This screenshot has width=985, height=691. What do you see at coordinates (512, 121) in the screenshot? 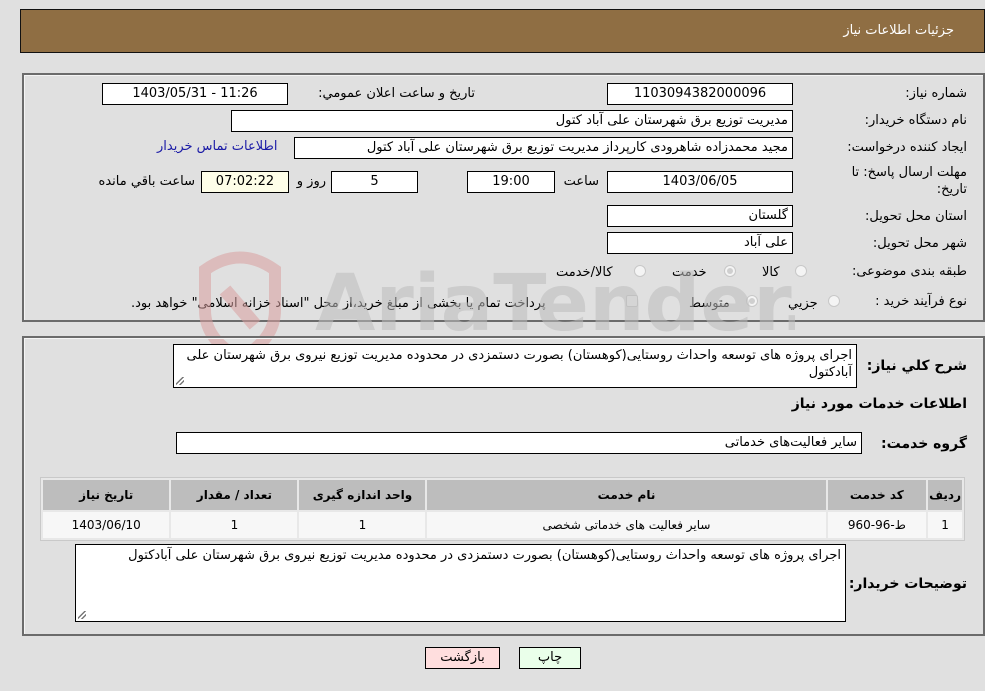
I see `buyer-org-field: مدیریت توزیع برق شهرستان علی آباد کتول` at bounding box center [512, 121].